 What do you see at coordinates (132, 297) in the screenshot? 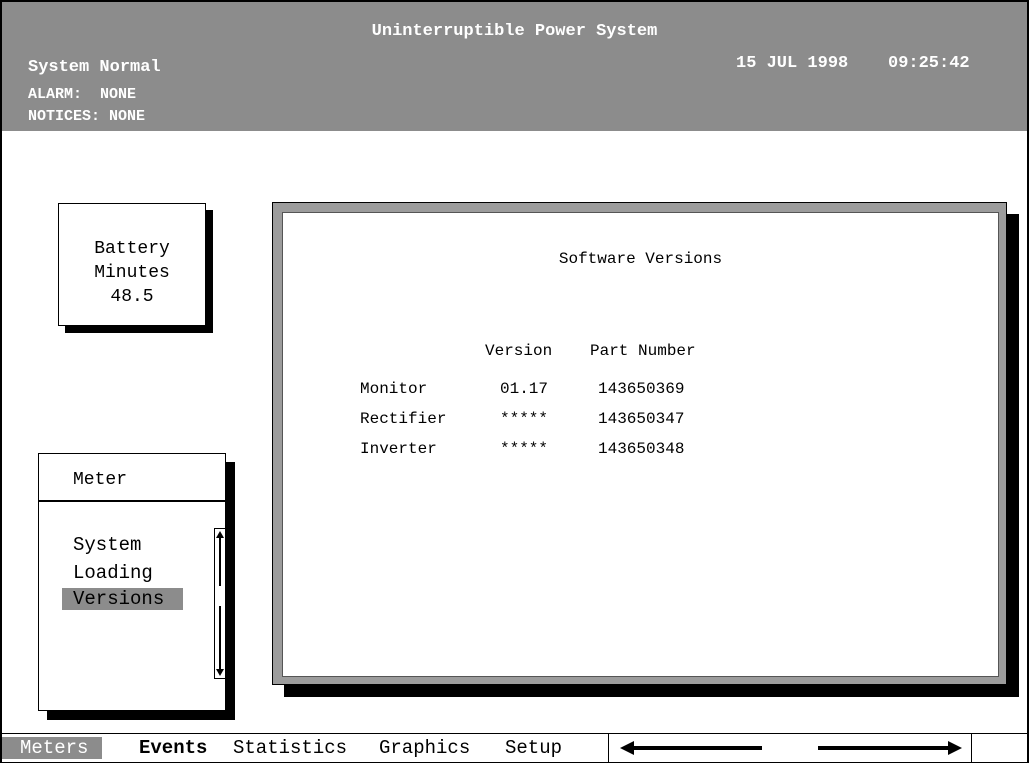
I see `battery-minutes-value: 48.5` at bounding box center [132, 297].